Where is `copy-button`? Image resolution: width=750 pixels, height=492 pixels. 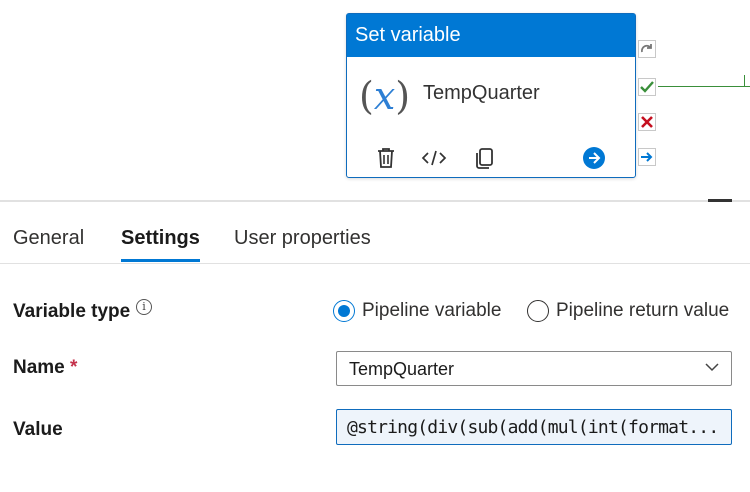
copy-button is located at coordinates (484, 158).